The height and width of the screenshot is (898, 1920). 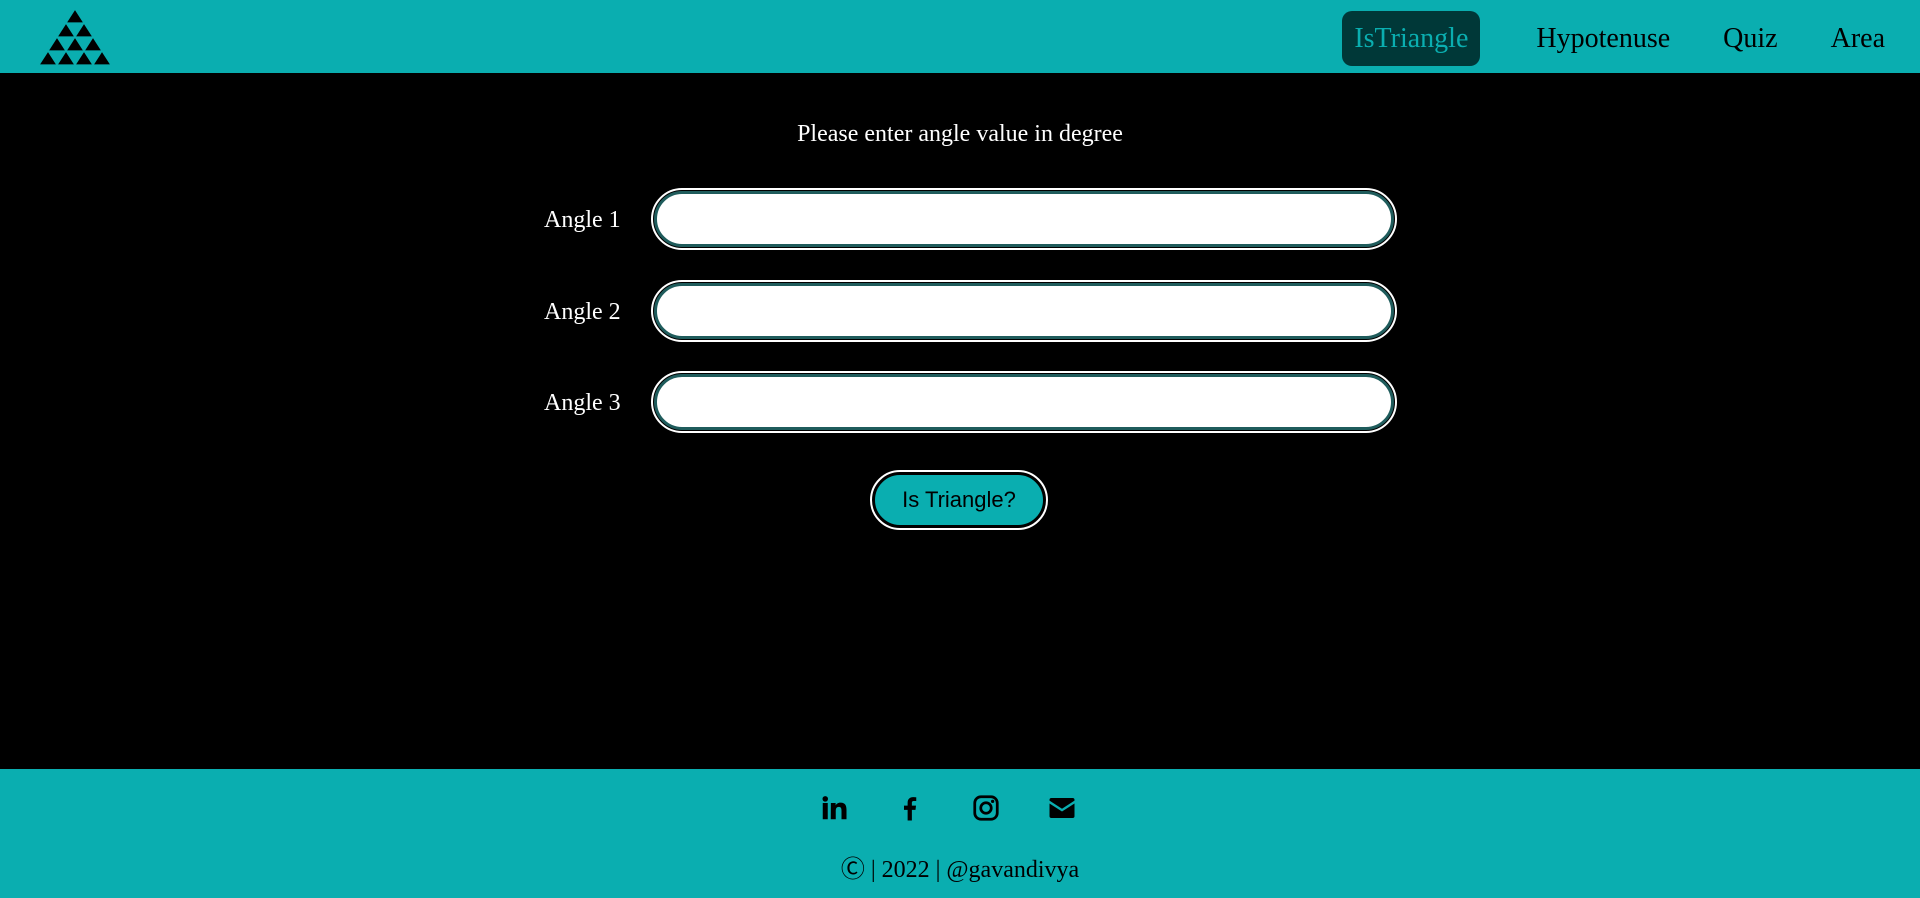 What do you see at coordinates (959, 500) in the screenshot?
I see `is-triangle-button: Is Triangle?` at bounding box center [959, 500].